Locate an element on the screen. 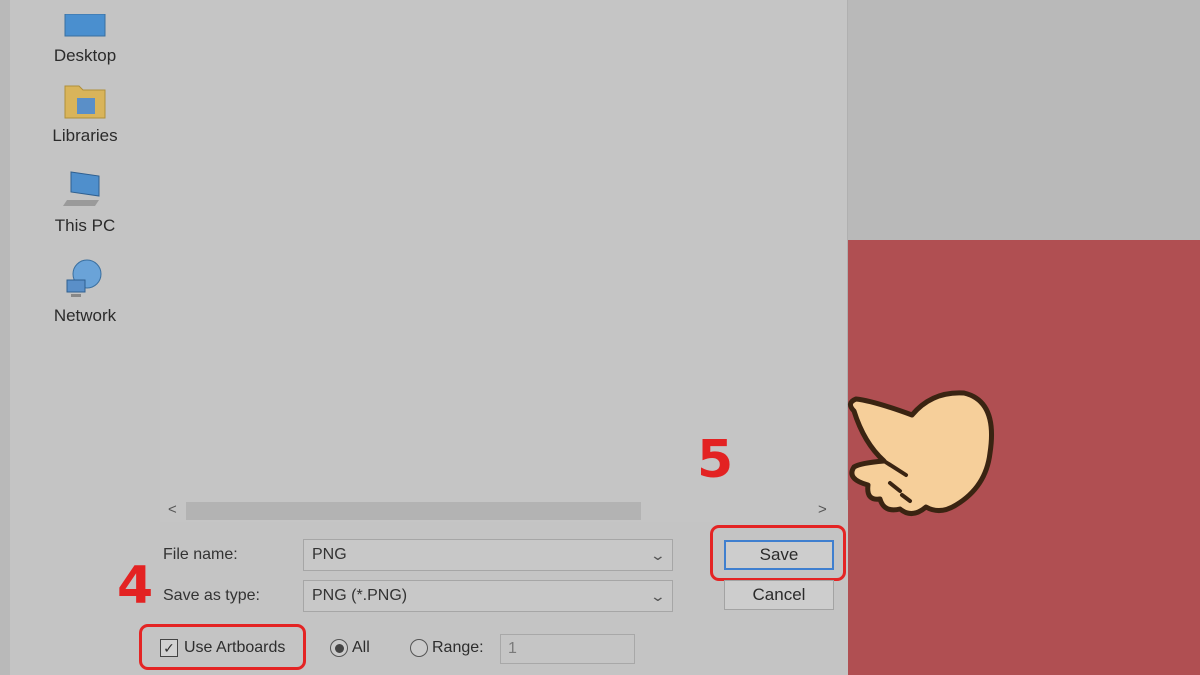 Image resolution: width=1200 pixels, height=675 pixels. save-type-label: Save as type: is located at coordinates (211, 595).